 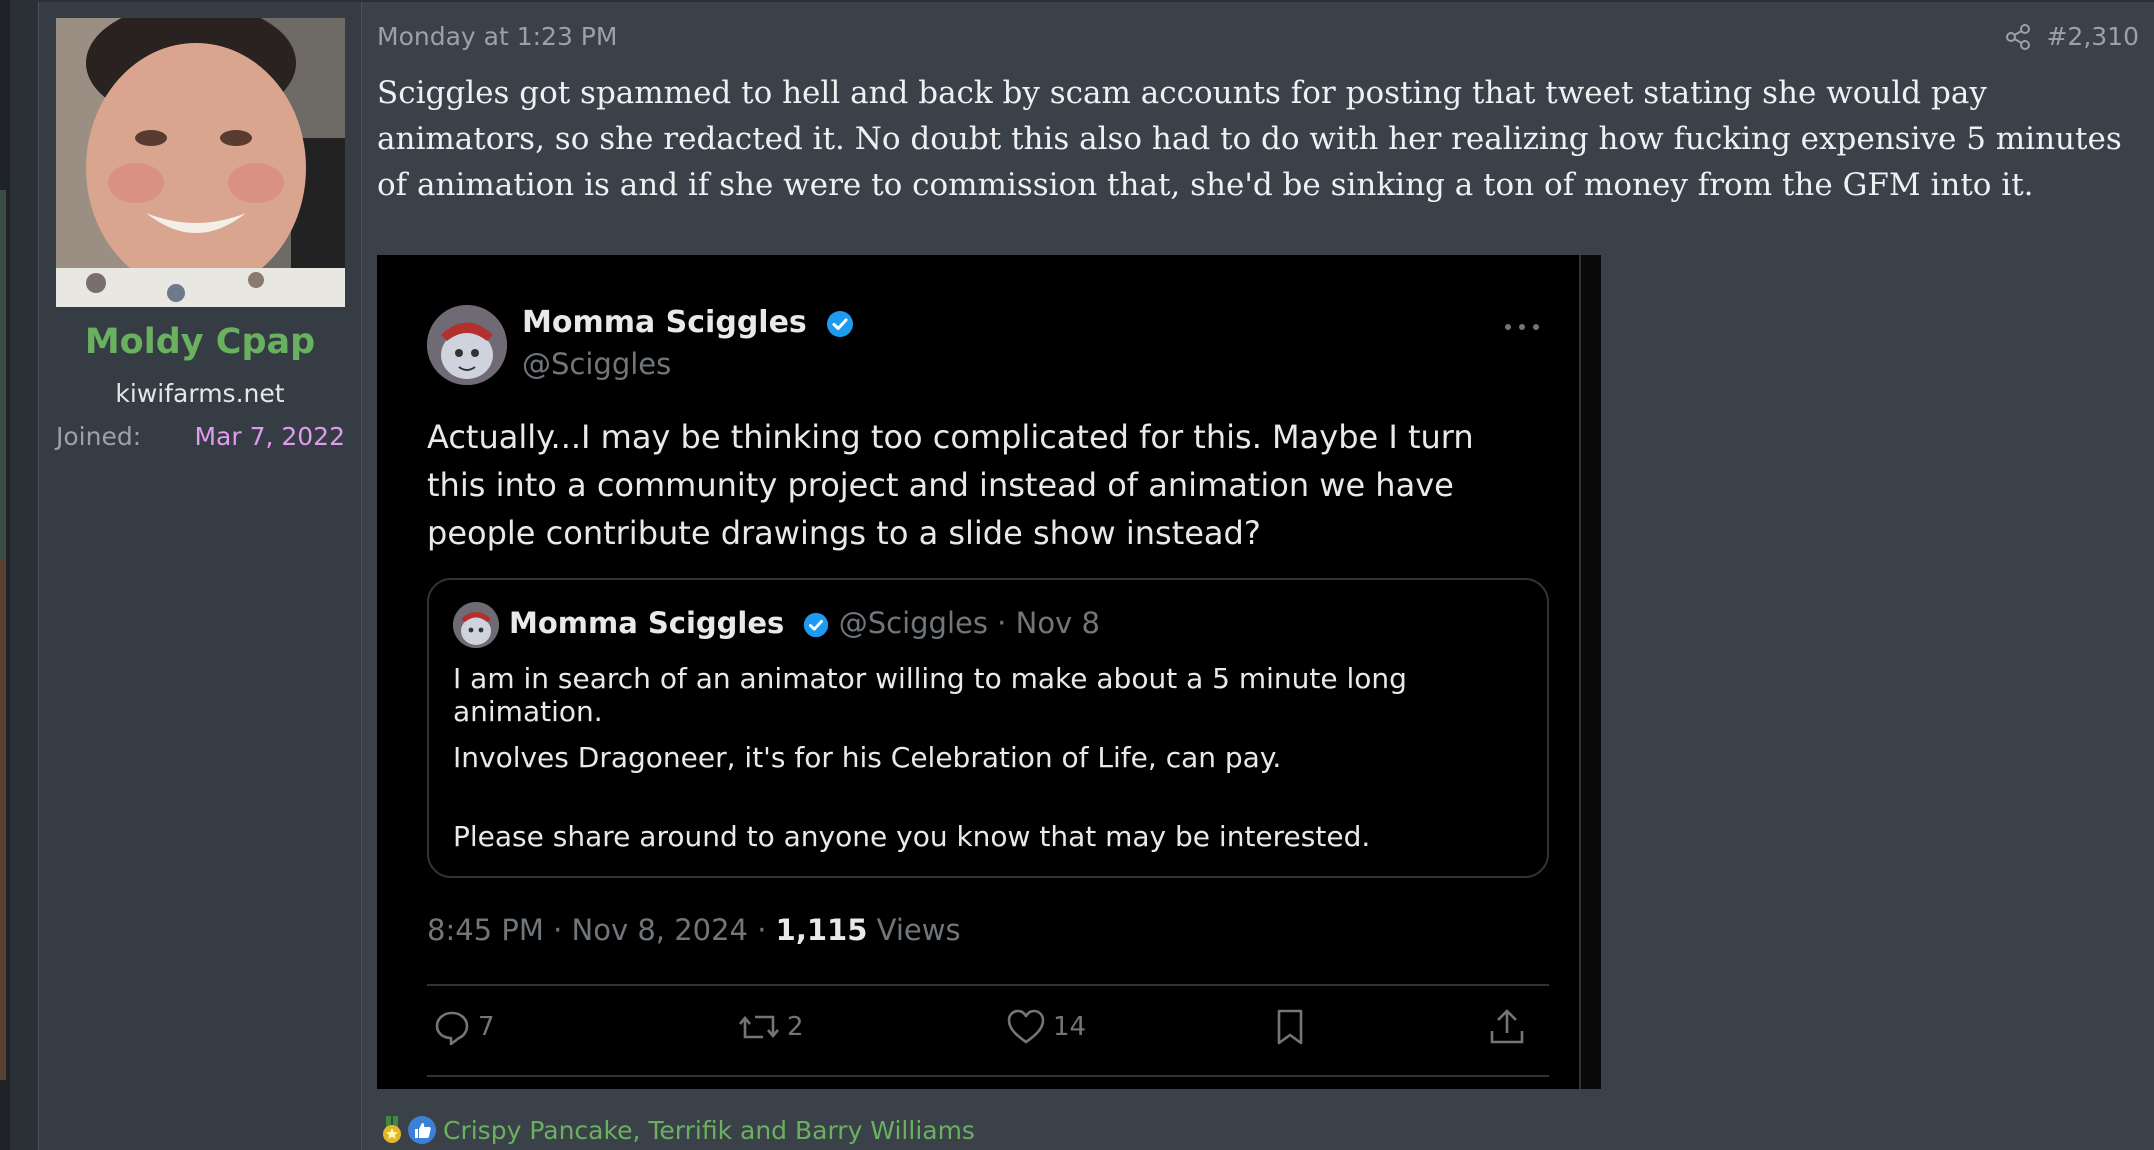 What do you see at coordinates (988, 985) in the screenshot?
I see `tweet-divider` at bounding box center [988, 985].